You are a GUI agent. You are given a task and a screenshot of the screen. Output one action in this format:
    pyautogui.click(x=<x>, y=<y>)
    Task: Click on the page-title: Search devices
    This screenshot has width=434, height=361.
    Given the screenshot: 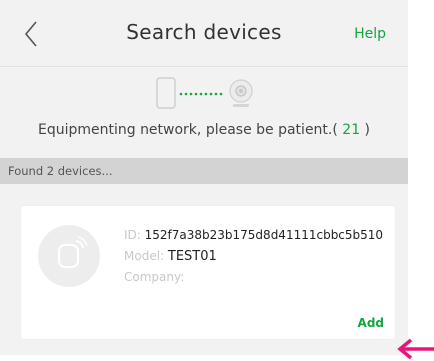 What is the action you would take?
    pyautogui.click(x=204, y=32)
    